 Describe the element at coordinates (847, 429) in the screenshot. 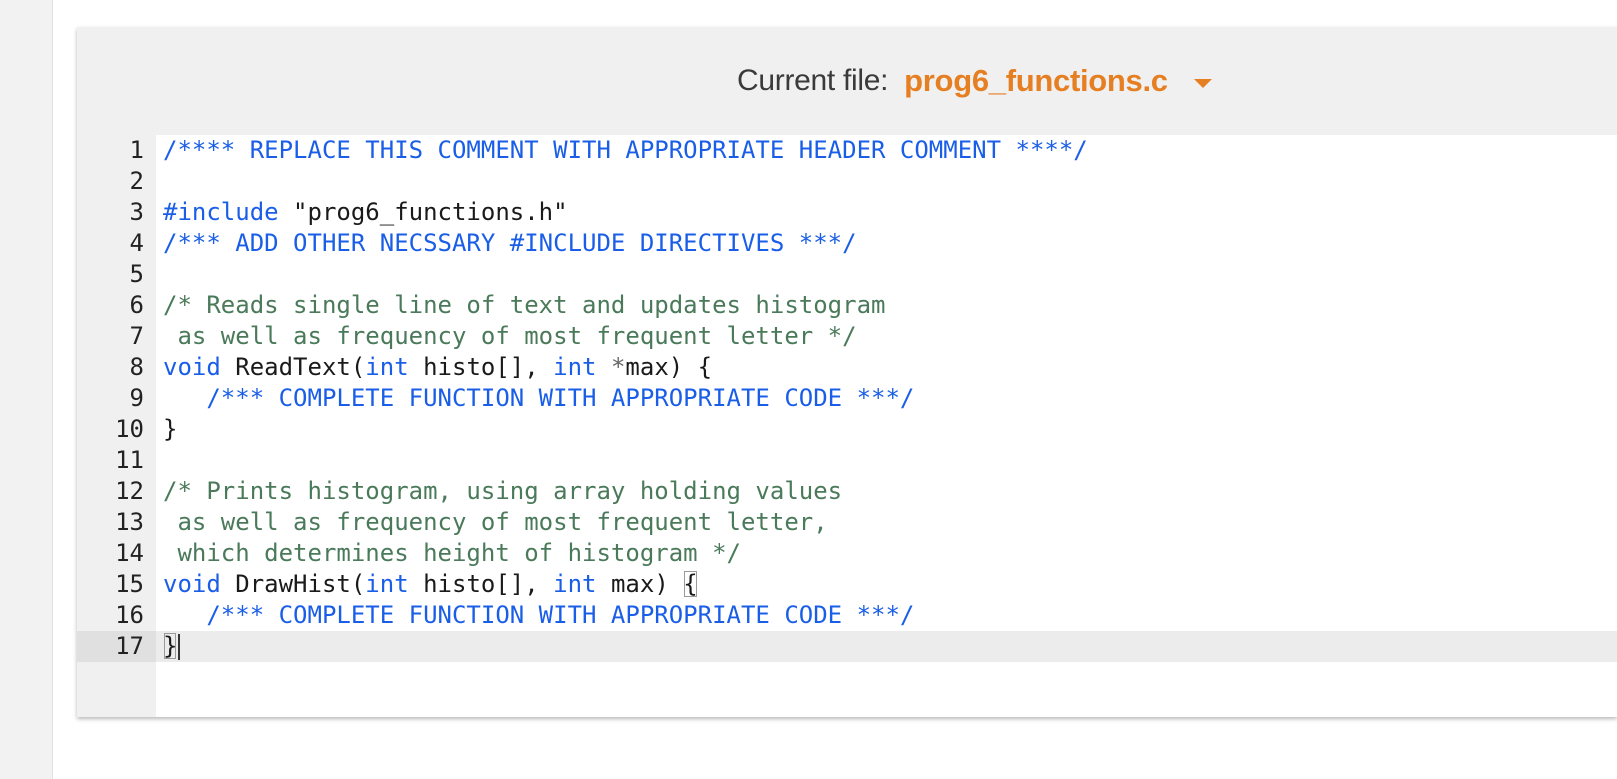

I see `code-line: 10 }` at that location.